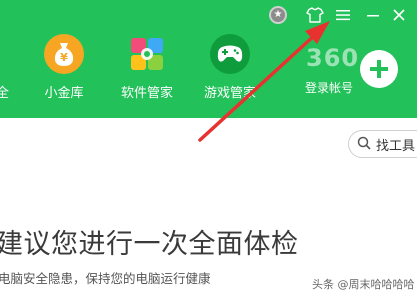 The height and width of the screenshot is (300, 417). I want to click on gamepad-icon, so click(230, 54).